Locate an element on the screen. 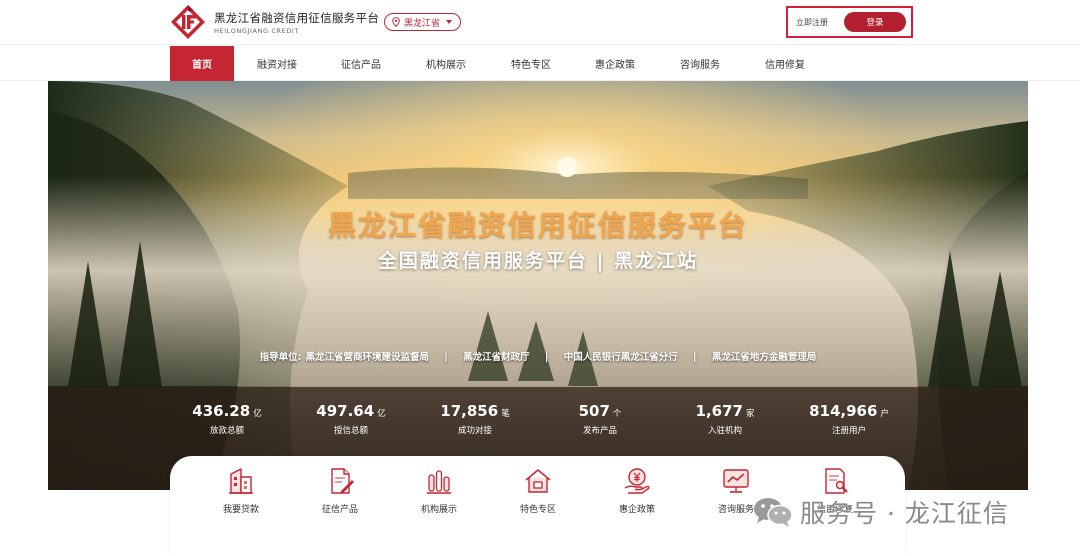 This screenshot has height=556, width=1080. nav-item-institutions: 机构展示 is located at coordinates (446, 63).